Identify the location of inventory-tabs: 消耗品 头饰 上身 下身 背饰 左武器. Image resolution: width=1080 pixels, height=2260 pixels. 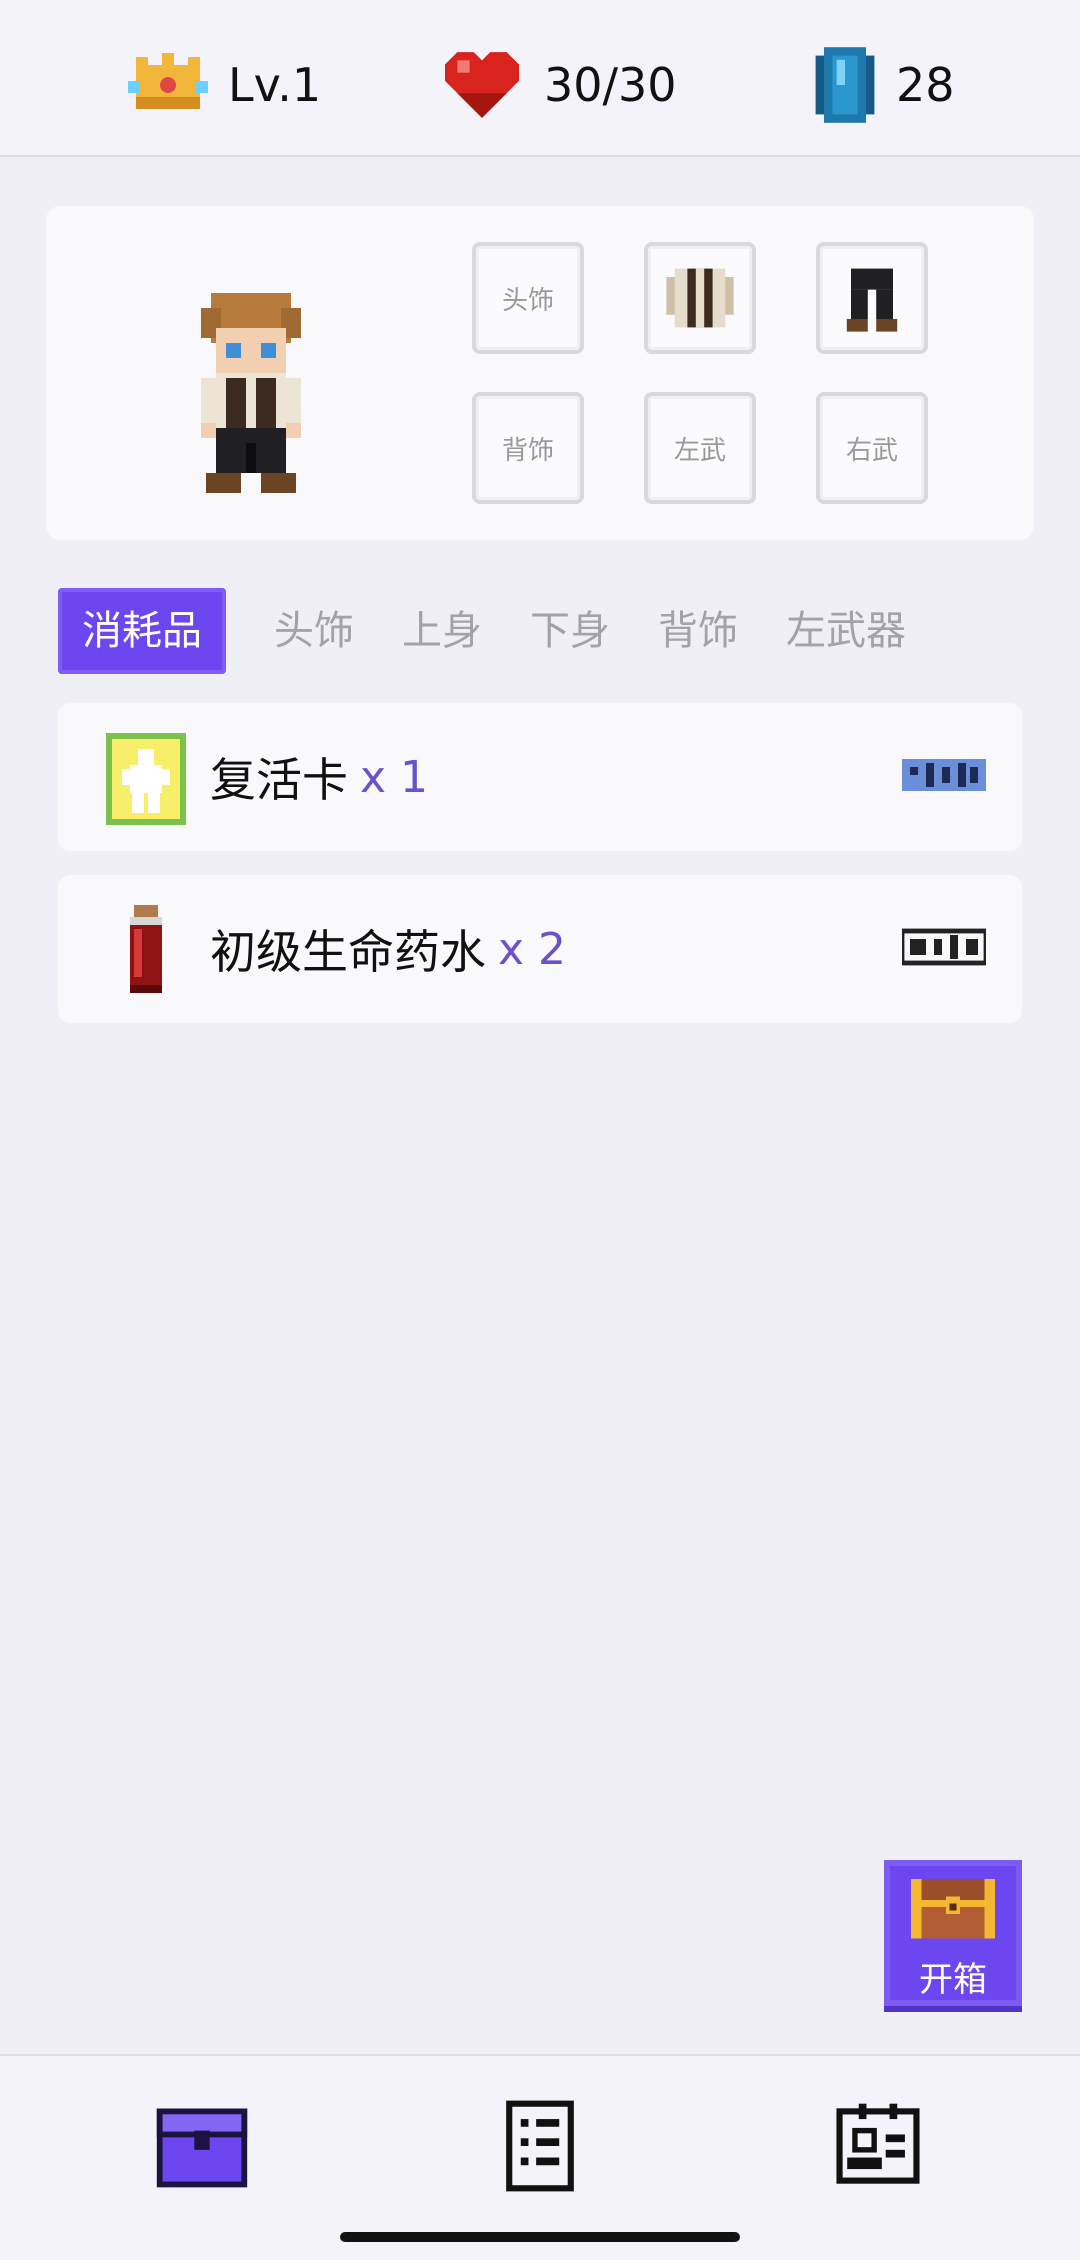
(548, 631).